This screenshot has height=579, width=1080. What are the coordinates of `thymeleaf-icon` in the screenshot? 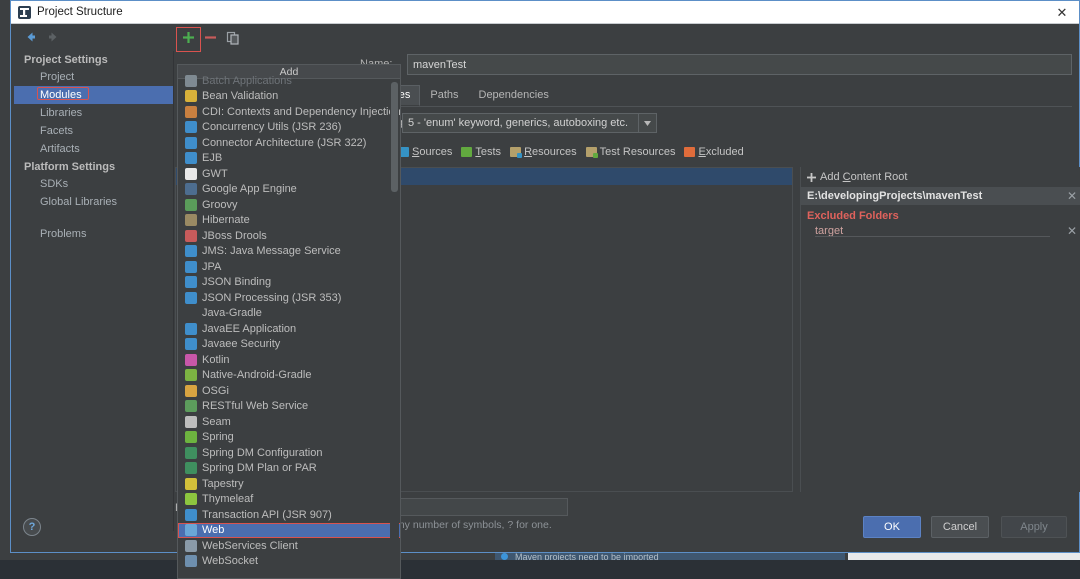 It's located at (191, 499).